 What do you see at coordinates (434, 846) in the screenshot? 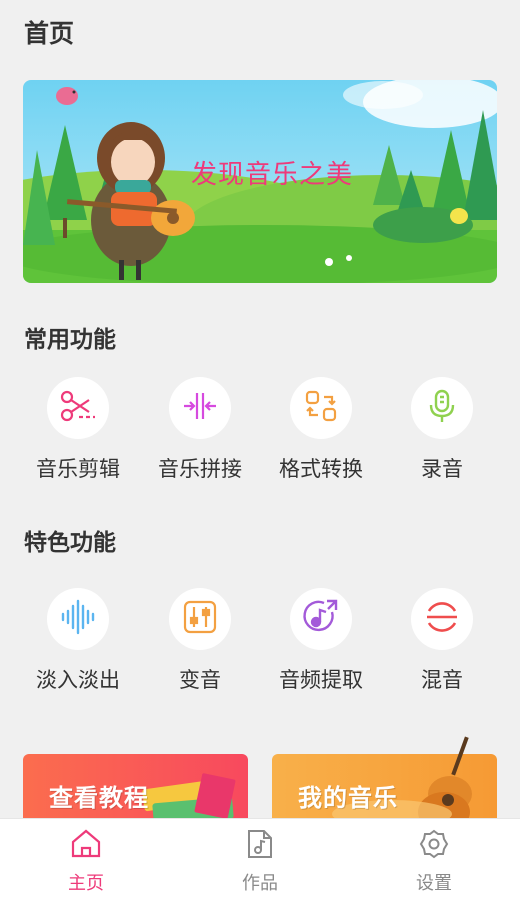
I see `gear-icon` at bounding box center [434, 846].